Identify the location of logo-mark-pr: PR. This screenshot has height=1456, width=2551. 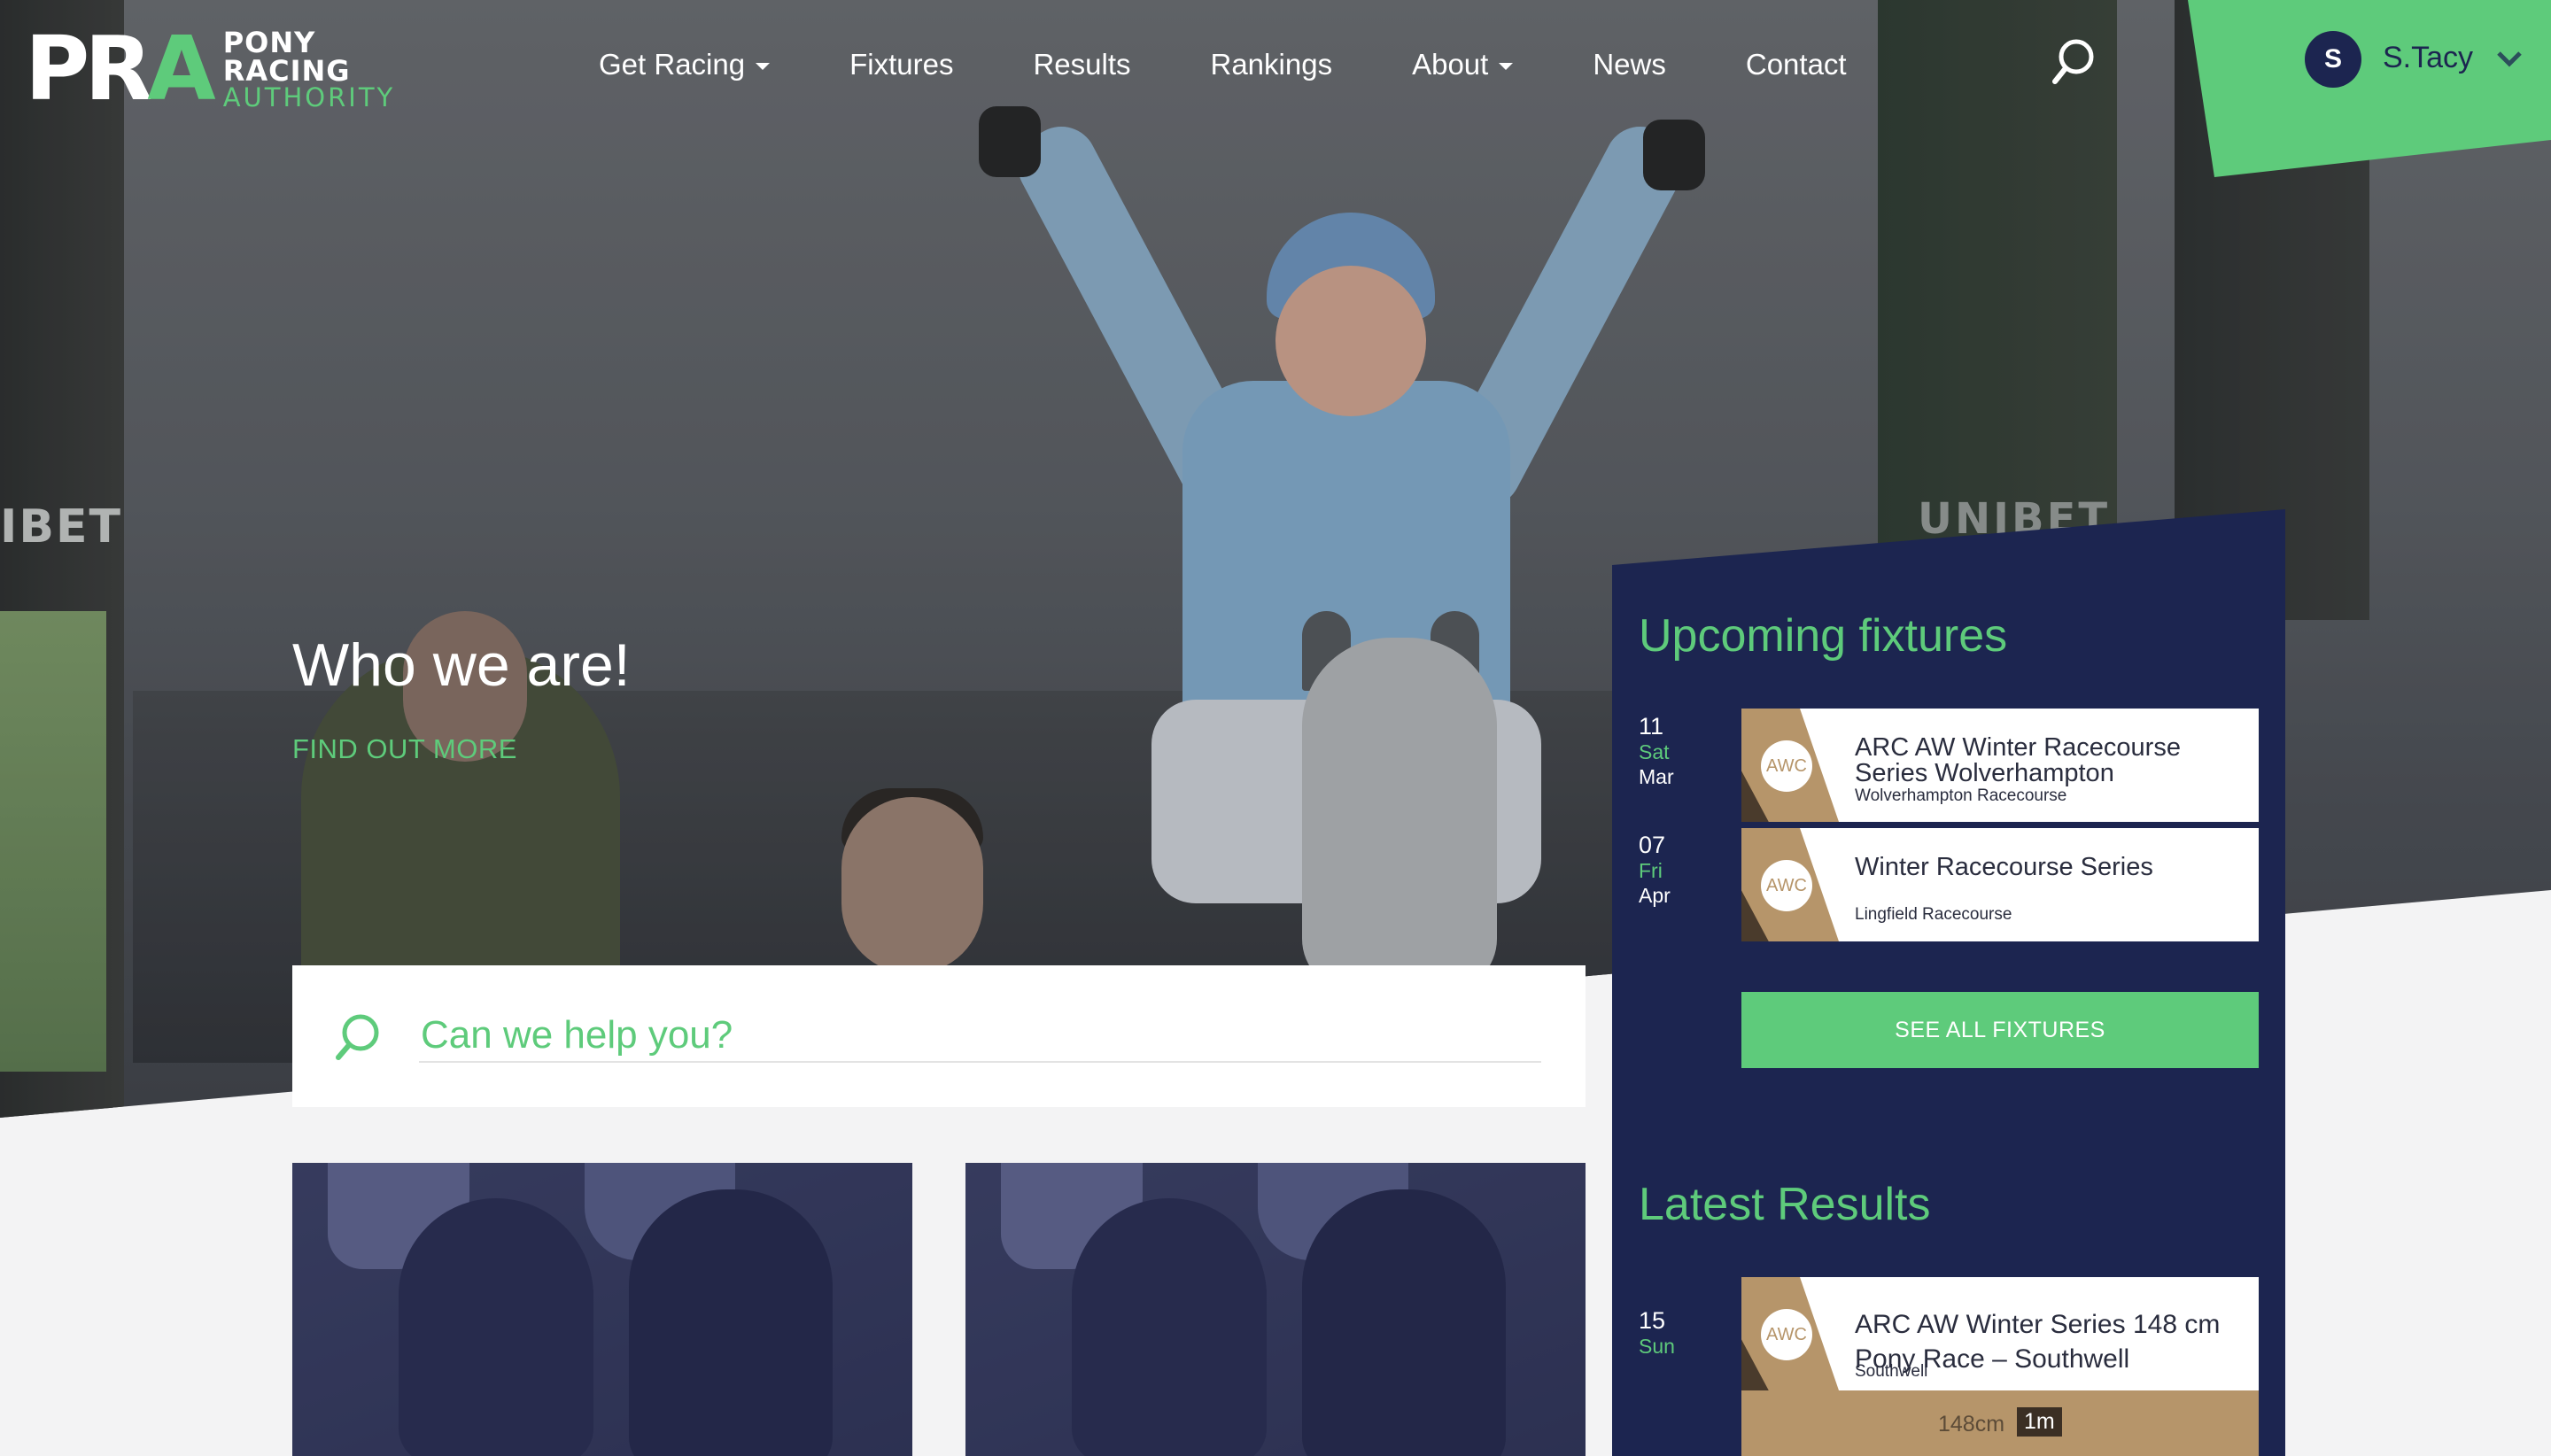
(88, 68).